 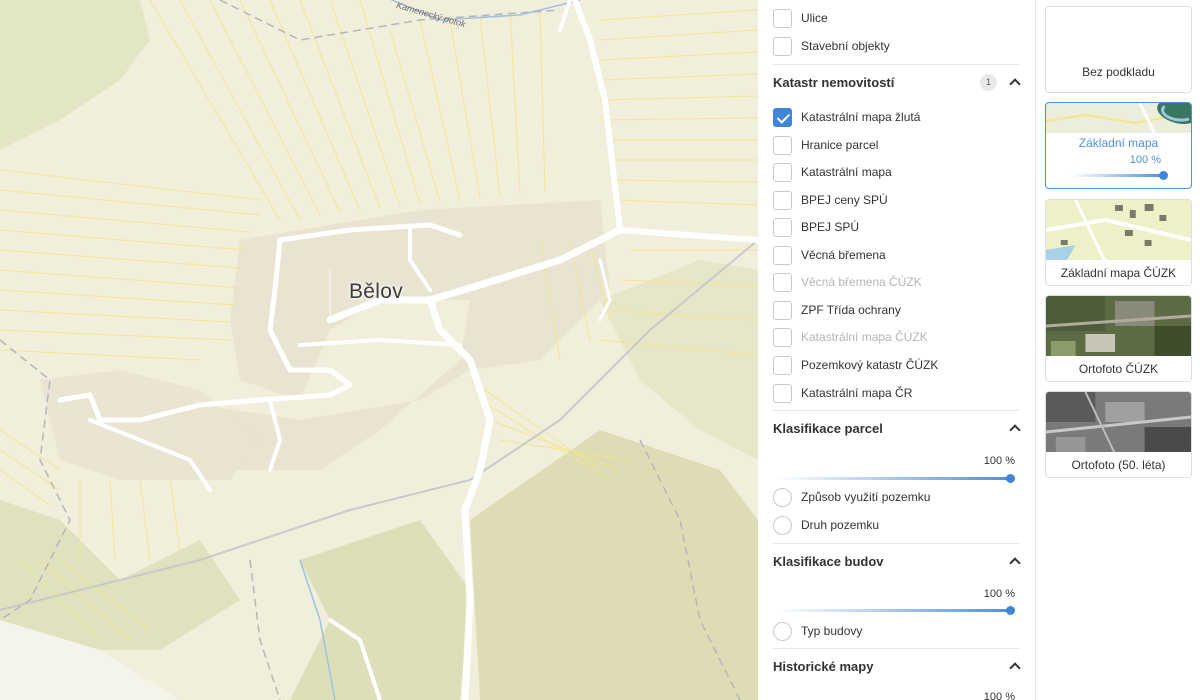 I want to click on basemap-ortofoto-cuzk: Ortofoto ČÚZK, so click(x=1118, y=338).